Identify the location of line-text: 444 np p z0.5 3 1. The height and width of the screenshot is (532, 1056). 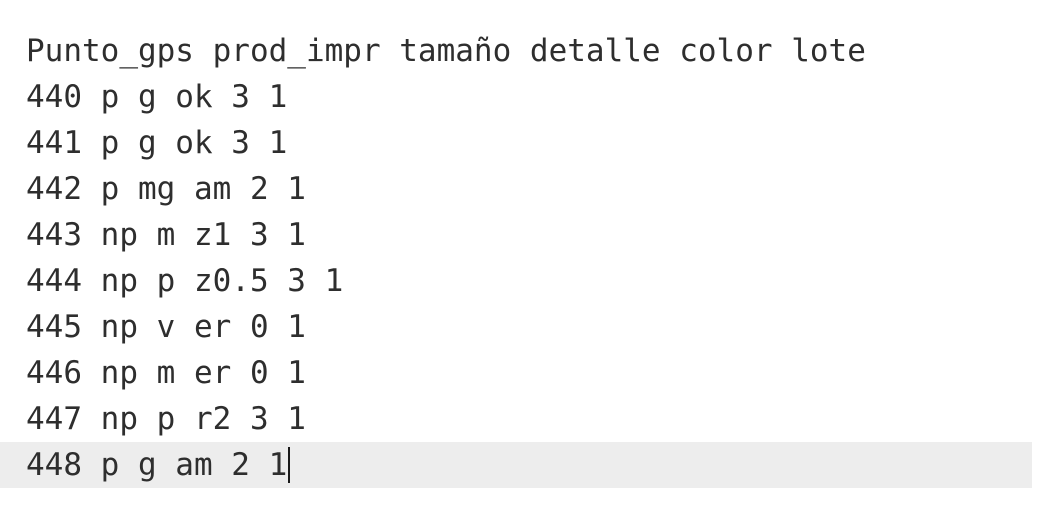
(185, 281).